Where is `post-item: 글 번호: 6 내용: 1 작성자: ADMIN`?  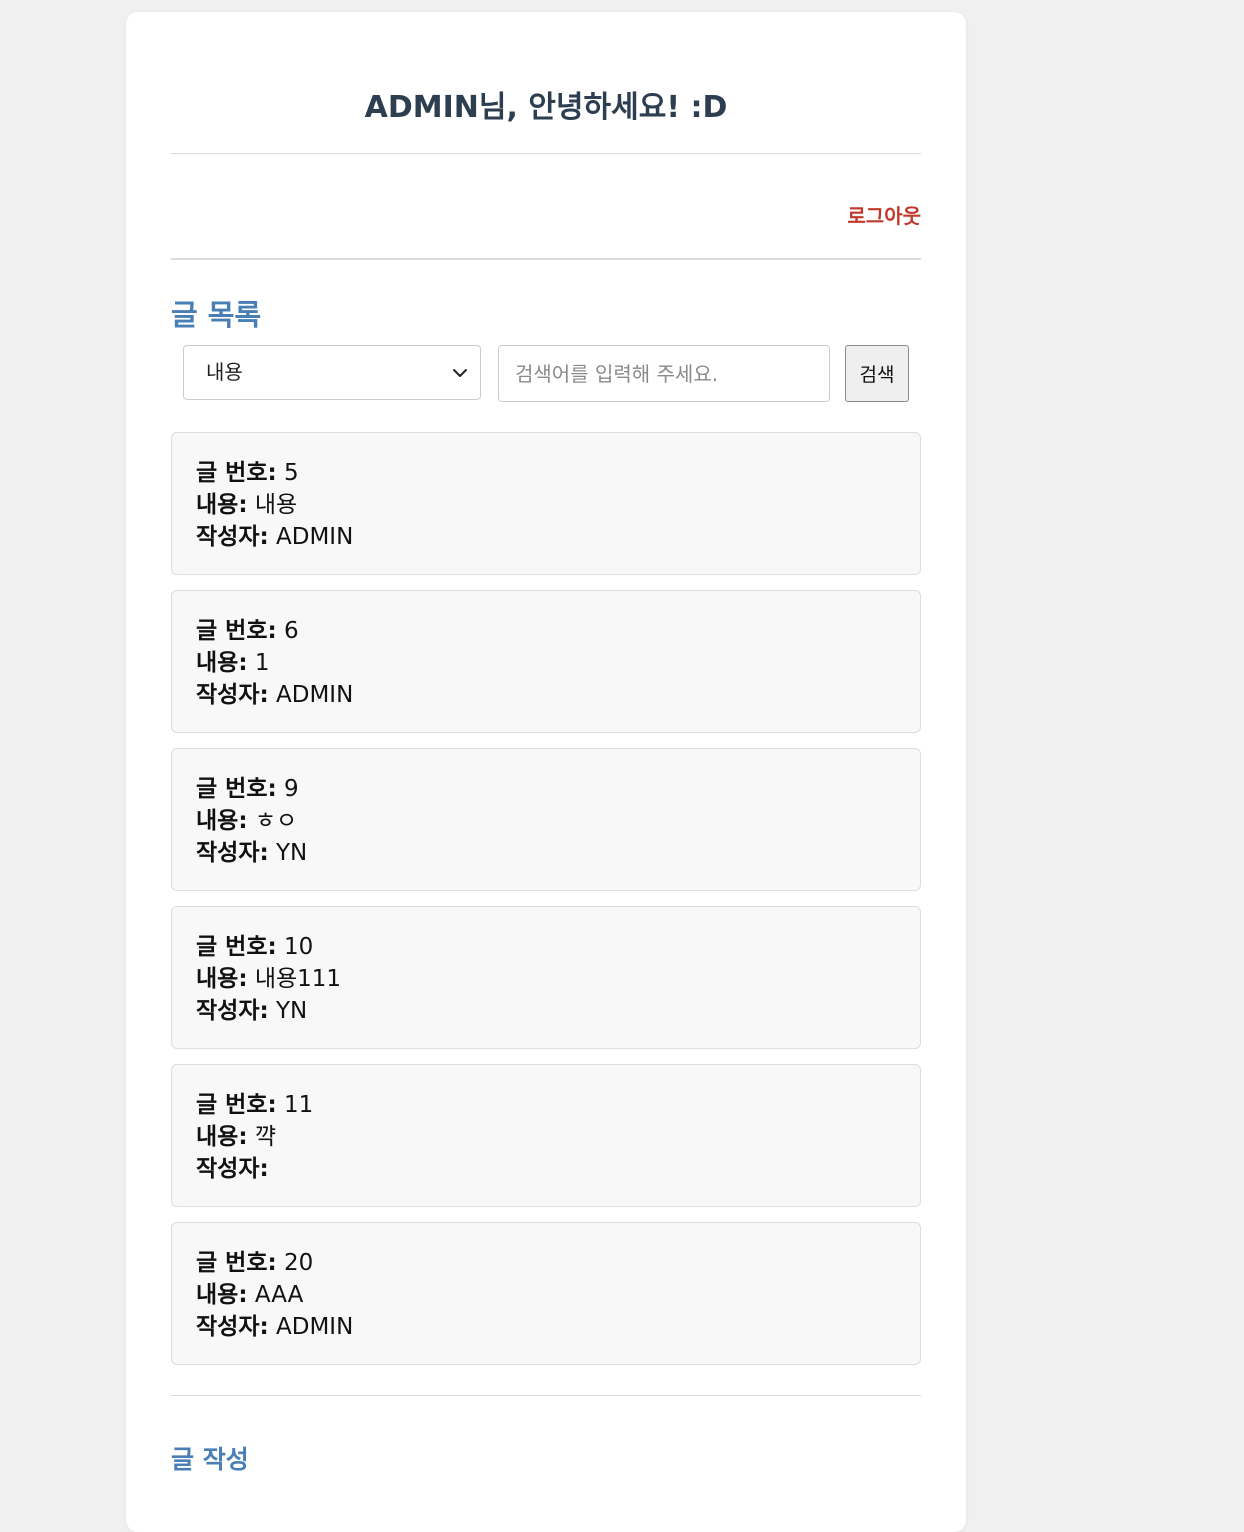 post-item: 글 번호: 6 내용: 1 작성자: ADMIN is located at coordinates (546, 661).